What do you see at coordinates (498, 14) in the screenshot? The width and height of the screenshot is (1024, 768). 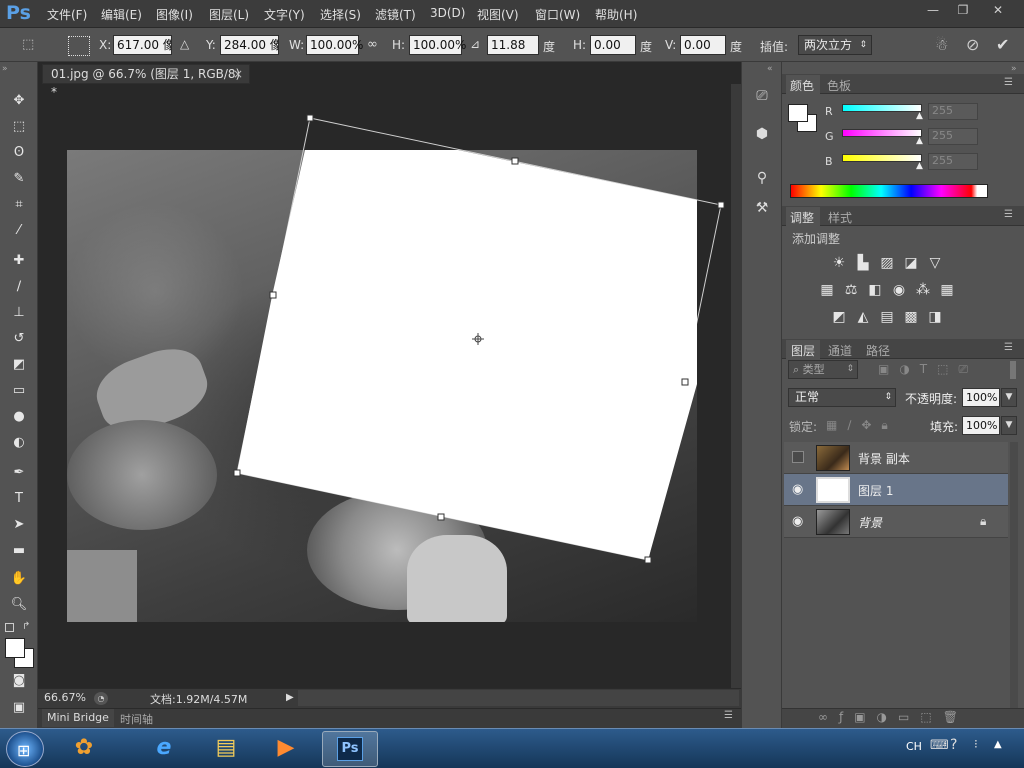 I see `menu-view: 视图(V)` at bounding box center [498, 14].